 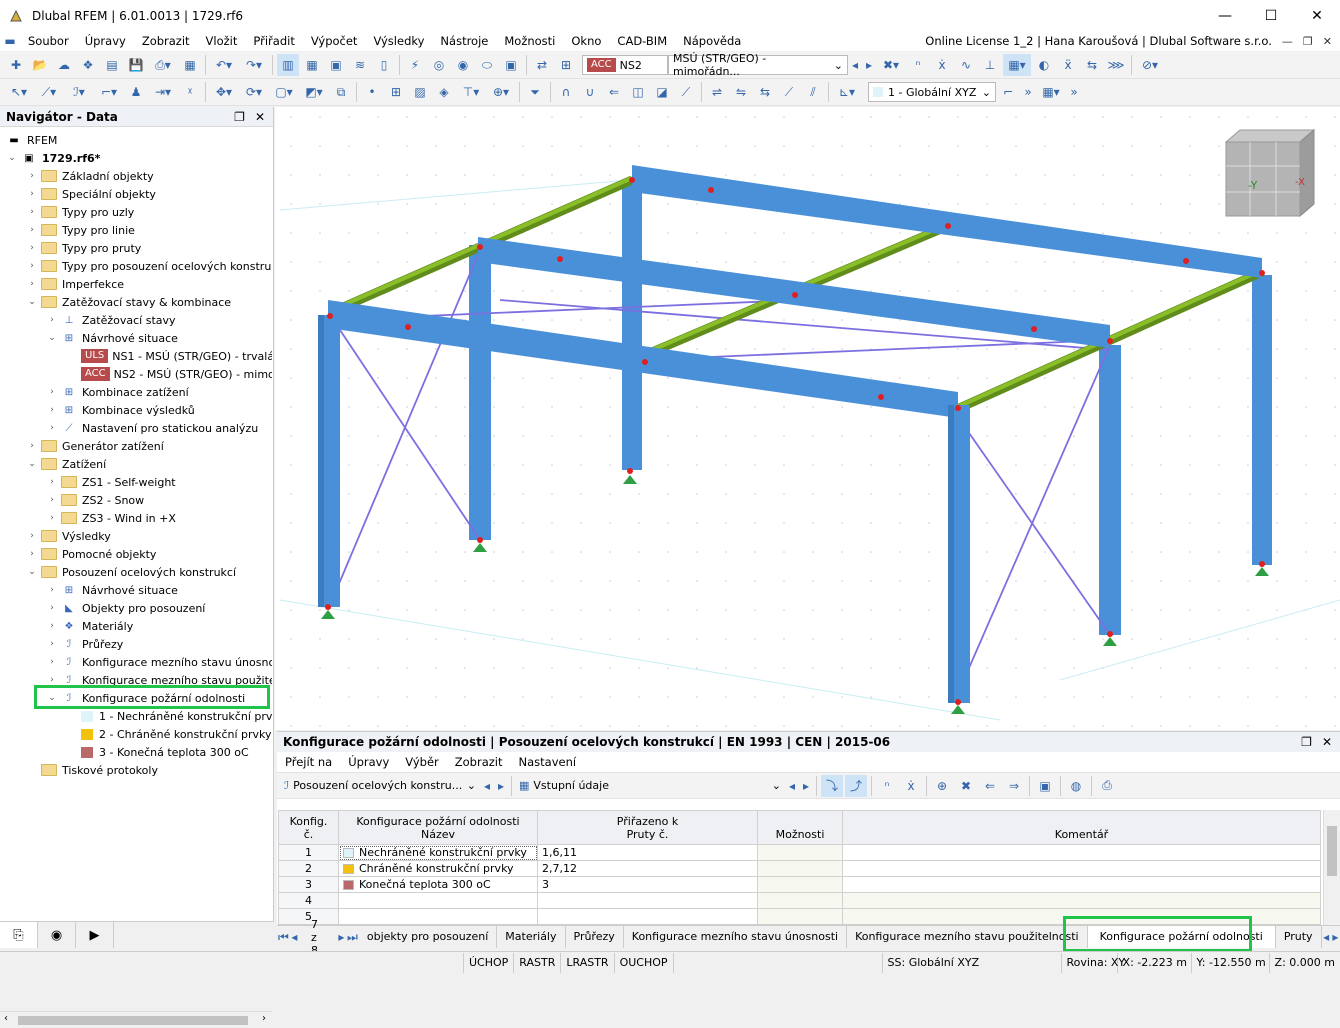 What do you see at coordinates (111, 518) in the screenshot?
I see `tree-item: › ZS3 - Wind in +X` at bounding box center [111, 518].